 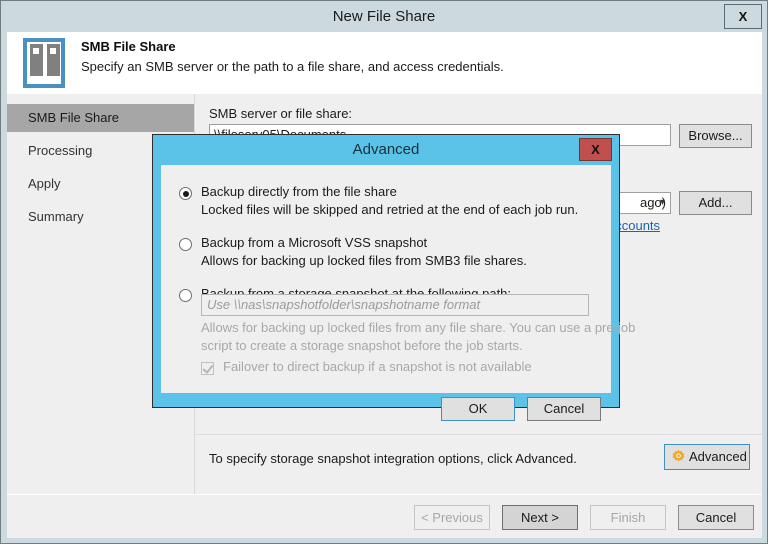 I want to click on wizard-footer: < Previous Next > Finish Cancel, so click(x=384, y=516).